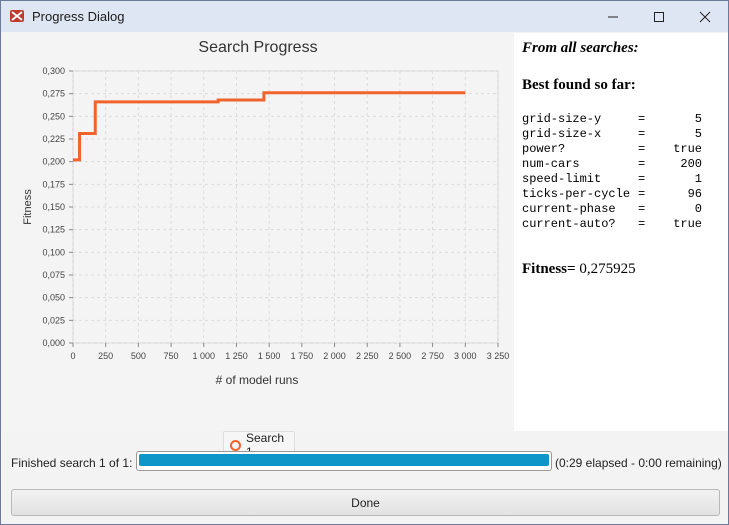 This screenshot has height=525, width=729. I want to click on x-tick-label: 1 750, so click(302, 356).